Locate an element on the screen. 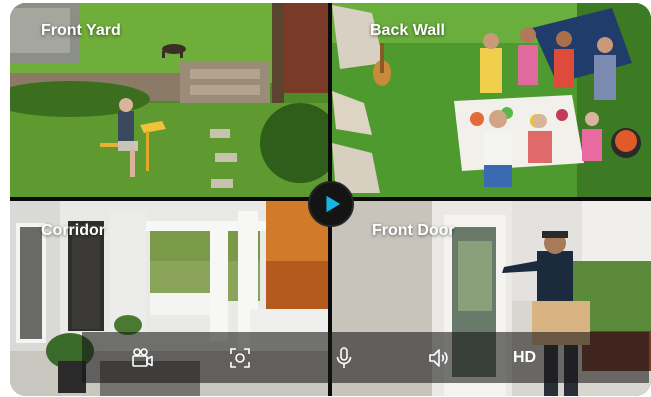 This screenshot has height=397, width=651. camera-toolbar: HD is located at coordinates (365, 357).